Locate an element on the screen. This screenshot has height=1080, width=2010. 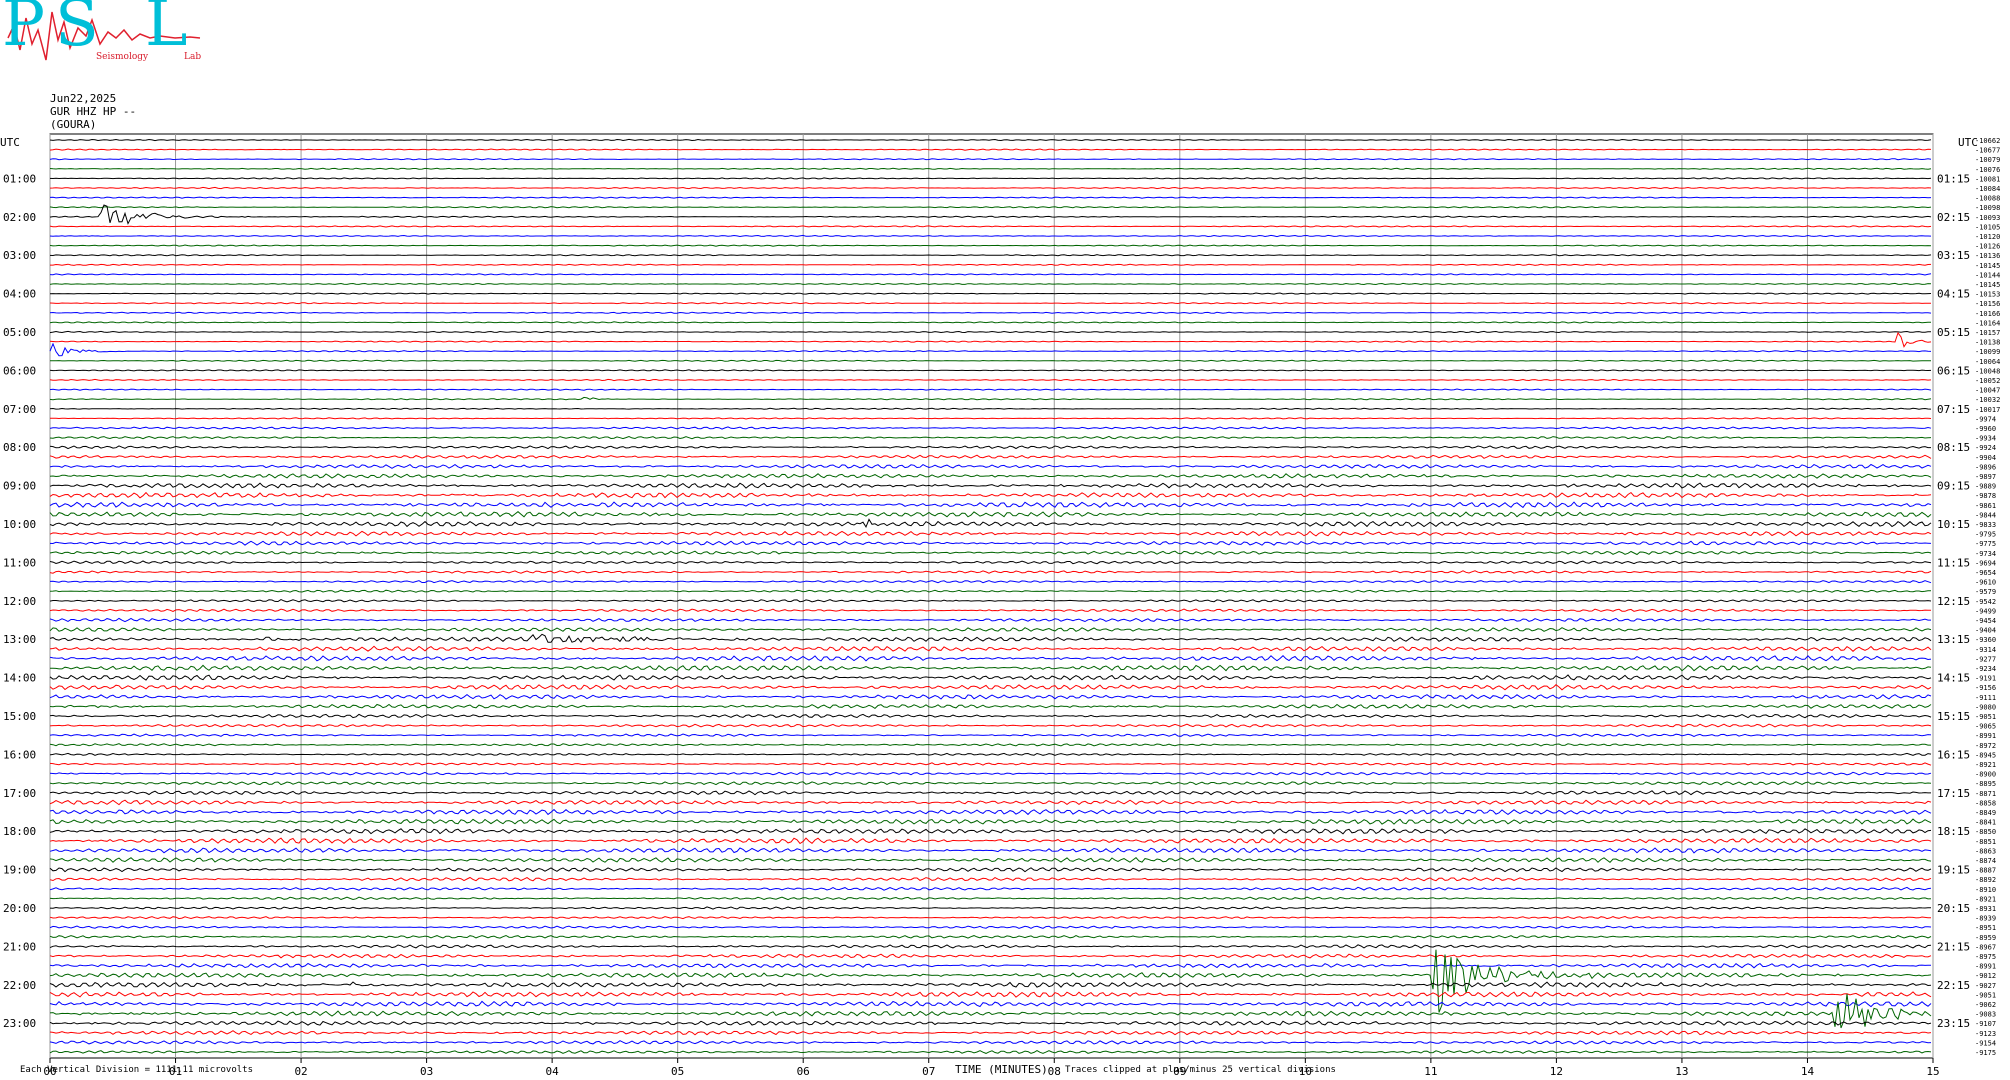
trace-offset-label: -10166 is located at coordinates (1987, 314).